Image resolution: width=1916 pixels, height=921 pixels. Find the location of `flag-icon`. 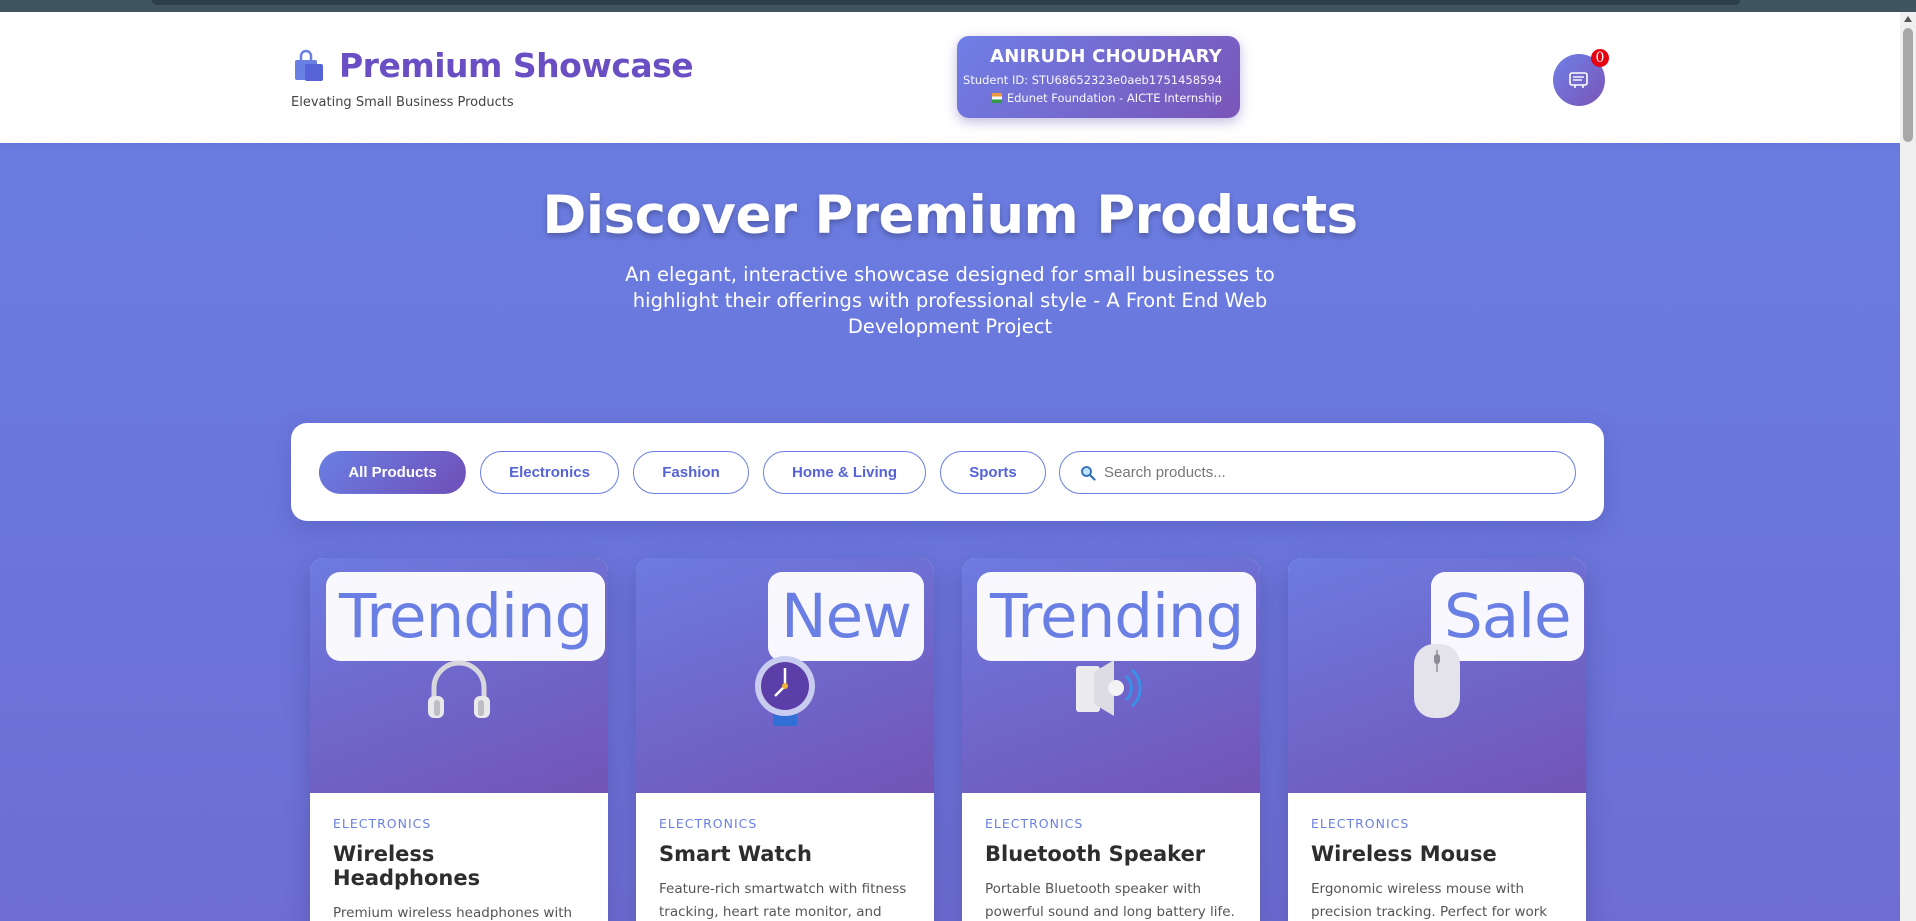

flag-icon is located at coordinates (996, 98).